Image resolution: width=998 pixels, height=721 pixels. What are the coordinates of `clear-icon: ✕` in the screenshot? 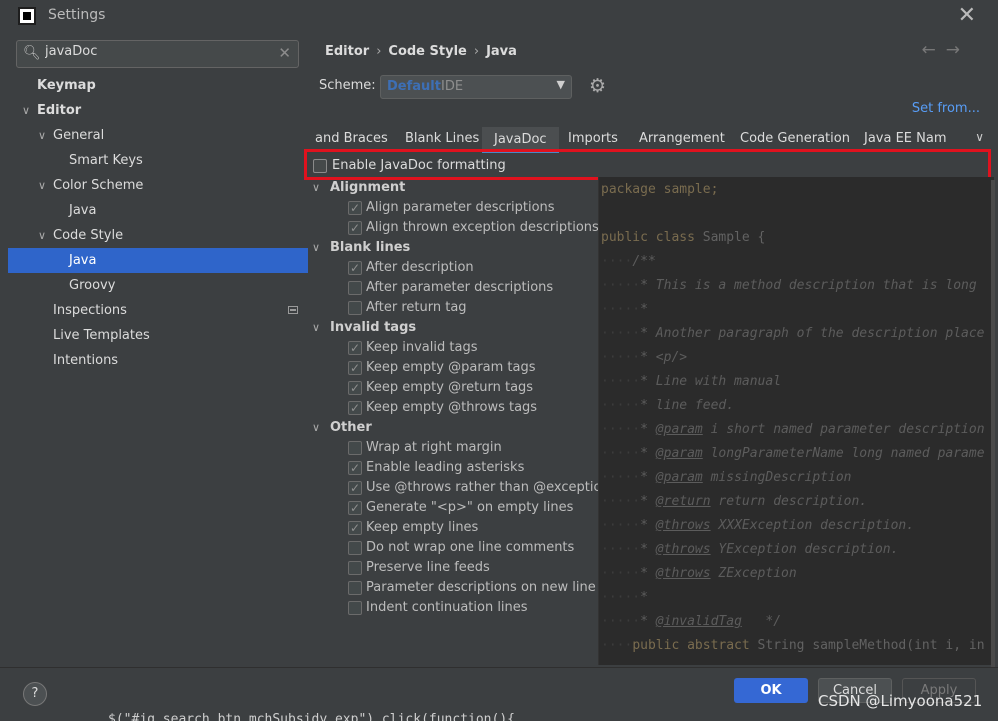 It's located at (284, 53).